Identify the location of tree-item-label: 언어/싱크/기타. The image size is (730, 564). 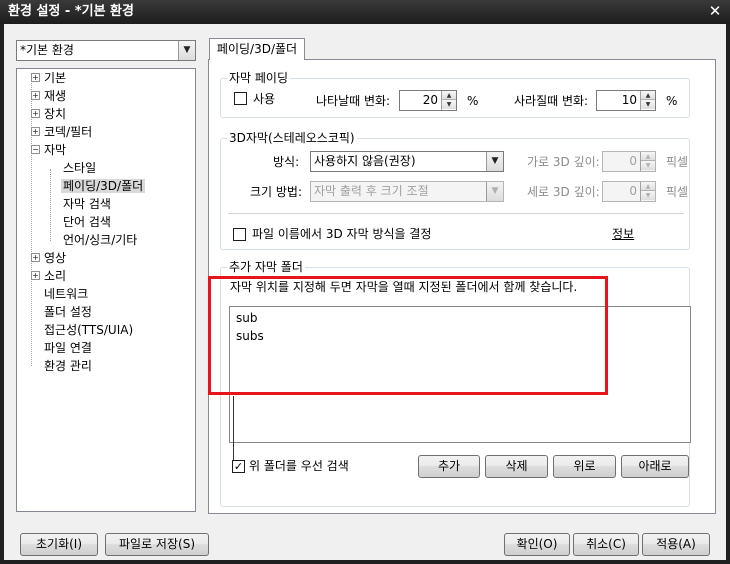
(100, 240).